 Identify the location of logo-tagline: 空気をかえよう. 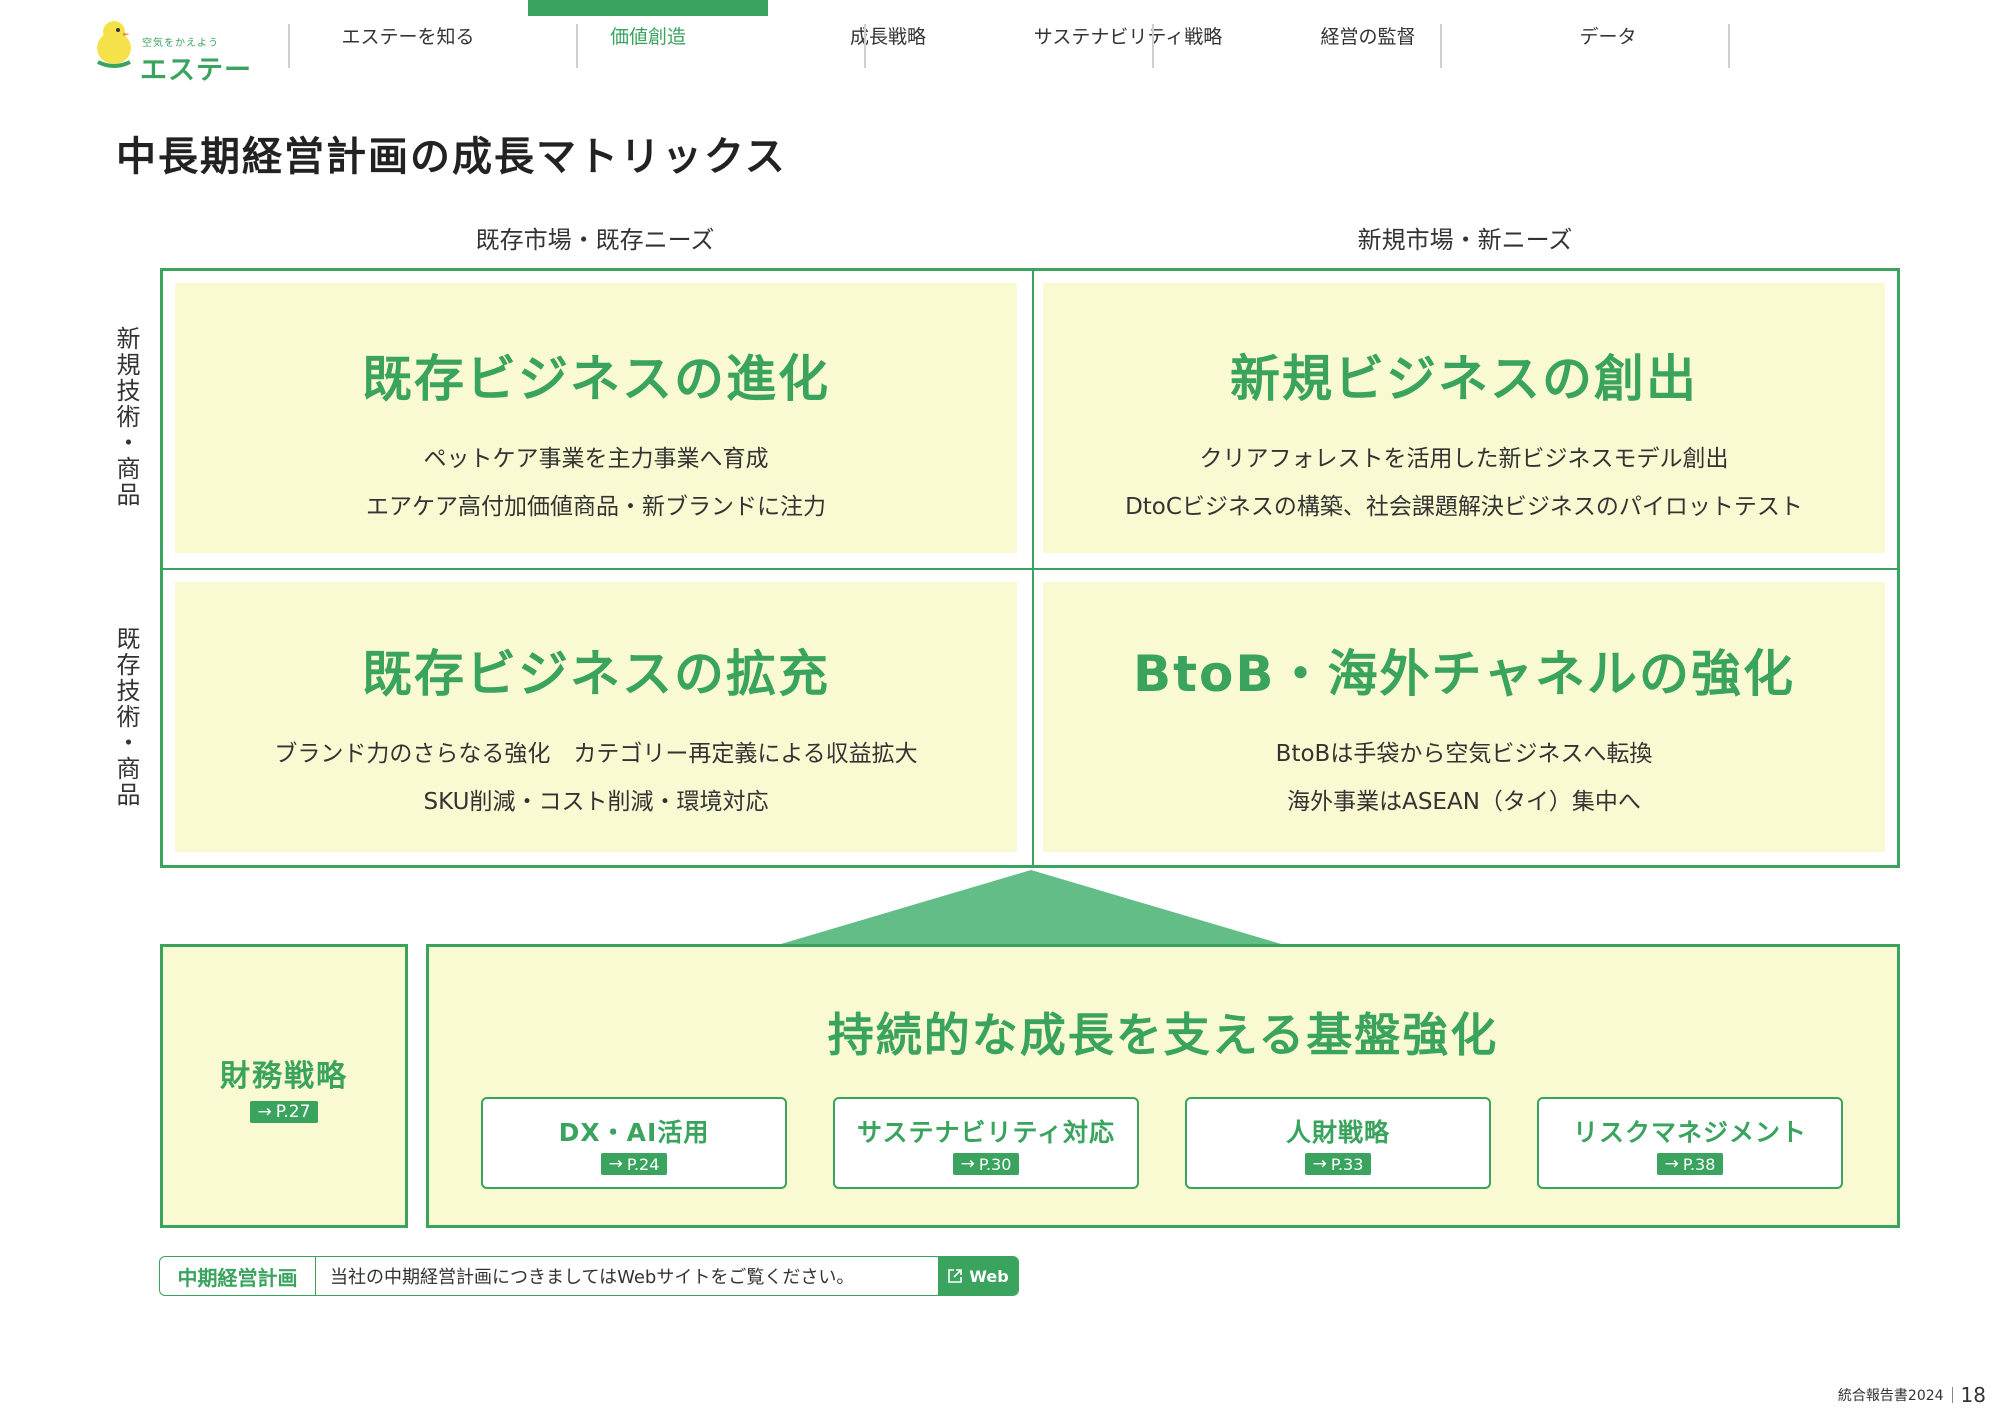
(180, 43).